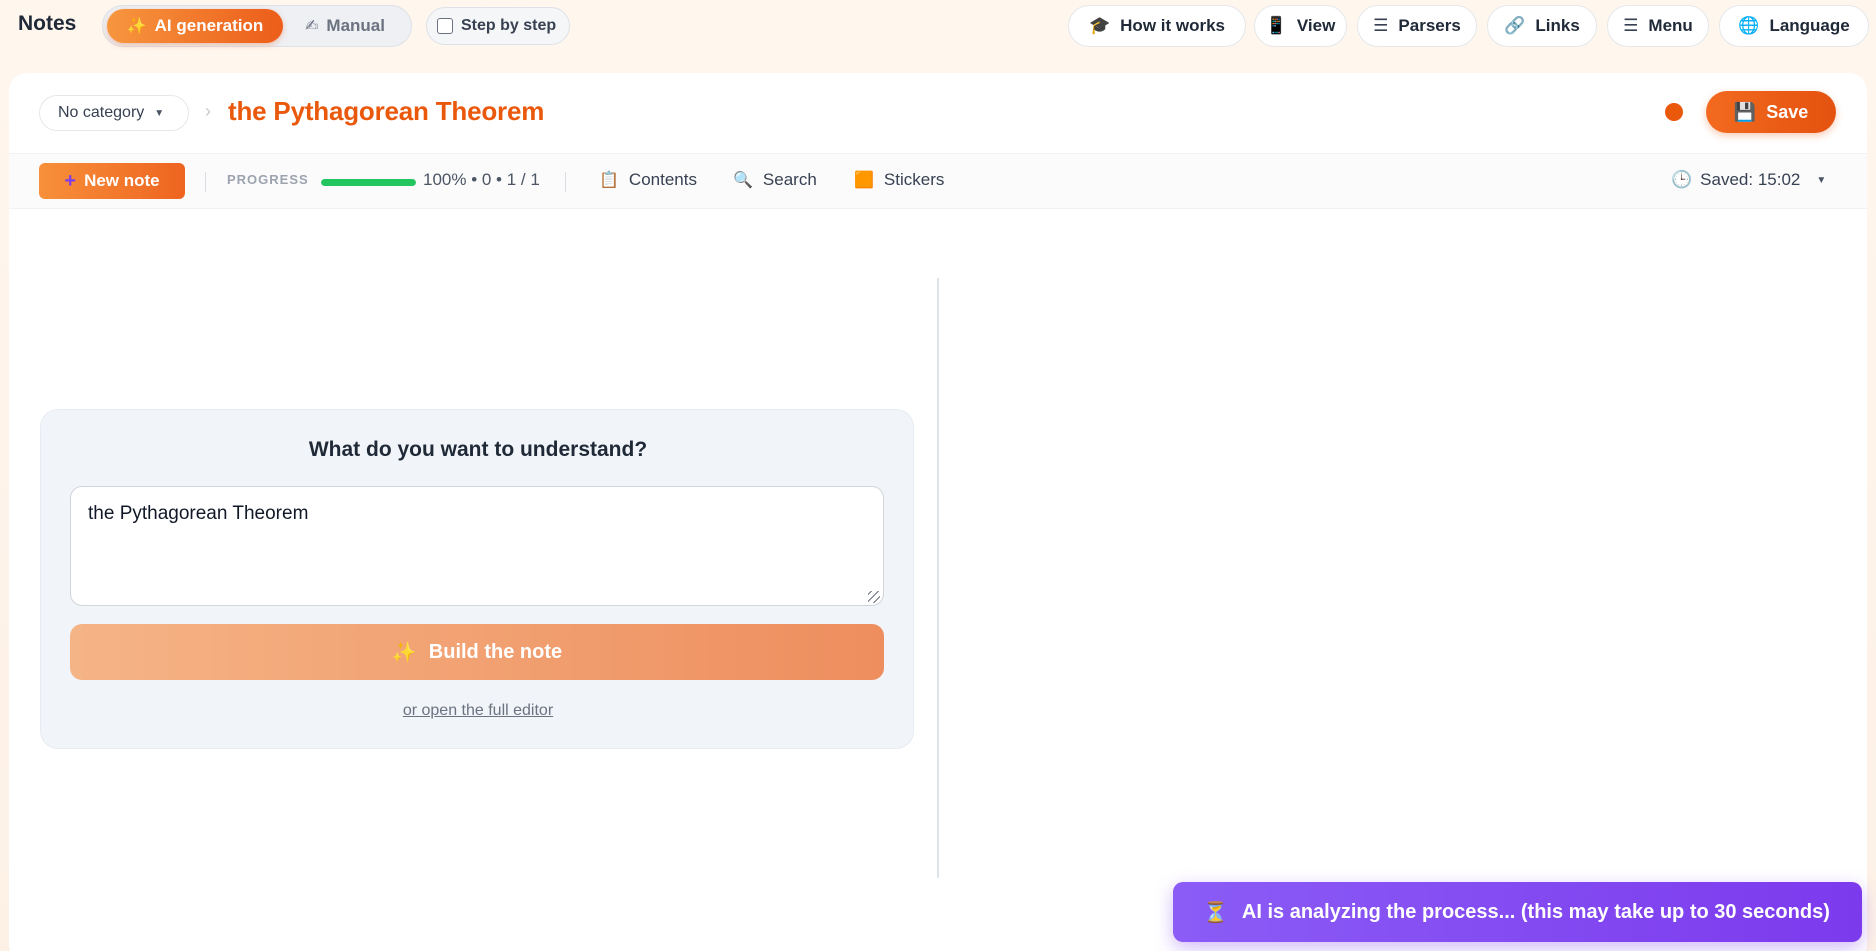  What do you see at coordinates (743, 180) in the screenshot?
I see `magnifier-icon: 🔍` at bounding box center [743, 180].